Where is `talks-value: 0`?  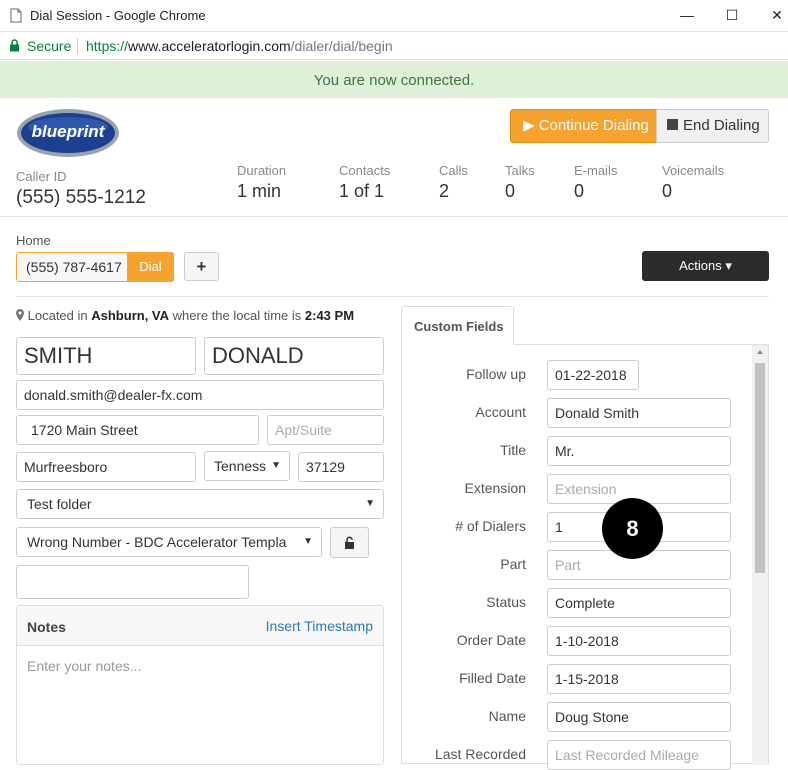
talks-value: 0 is located at coordinates (510, 191).